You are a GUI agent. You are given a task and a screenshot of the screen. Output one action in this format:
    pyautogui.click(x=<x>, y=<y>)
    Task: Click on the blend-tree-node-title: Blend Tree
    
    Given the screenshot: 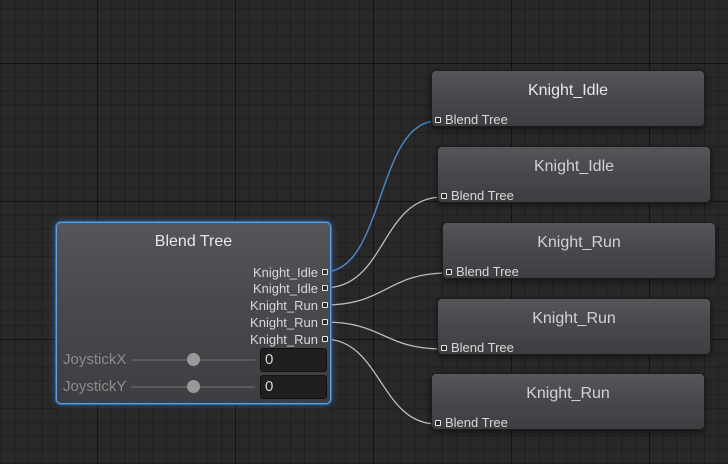 What is the action you would take?
    pyautogui.click(x=193, y=241)
    